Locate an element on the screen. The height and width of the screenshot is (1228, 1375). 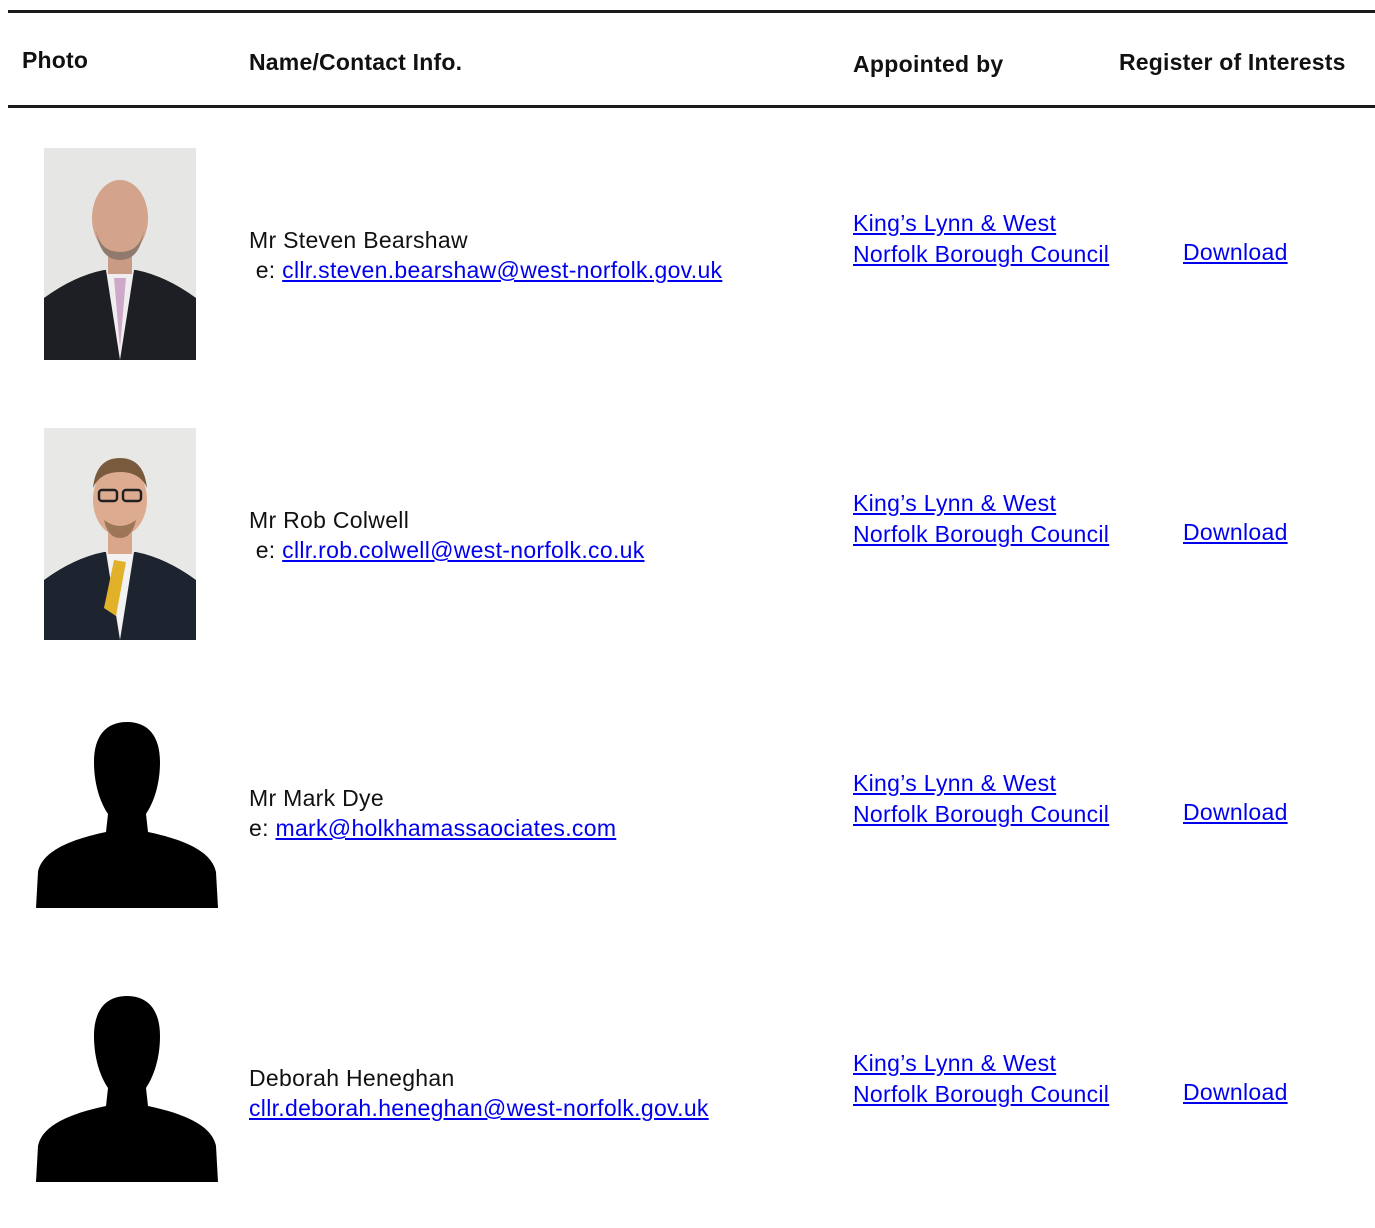
table-top-rule is located at coordinates (691, 11).